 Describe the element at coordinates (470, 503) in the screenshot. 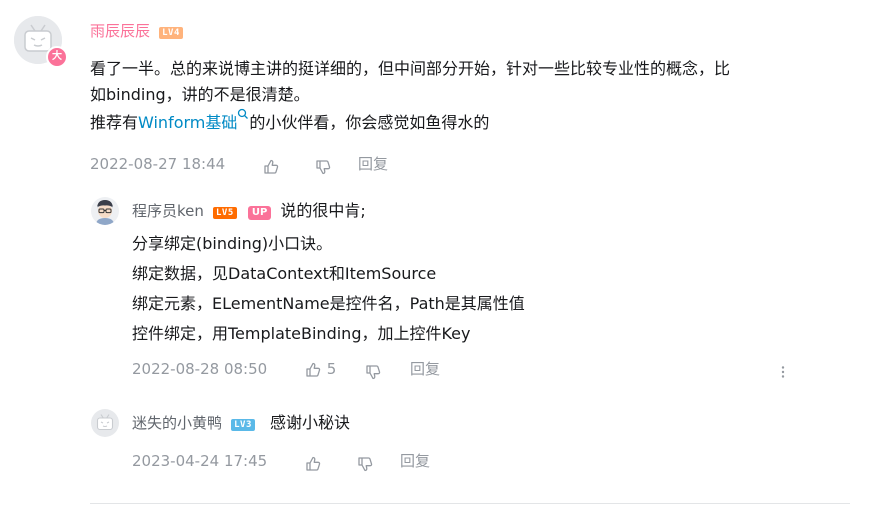

I see `divider` at that location.